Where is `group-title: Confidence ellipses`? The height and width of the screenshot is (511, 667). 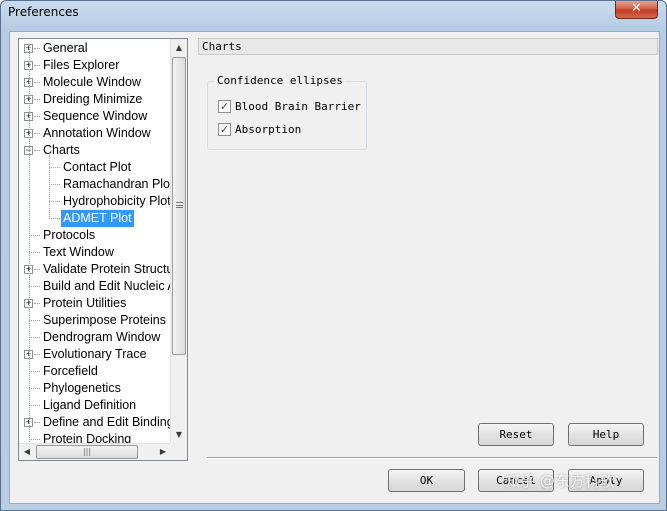
group-title: Confidence ellipses is located at coordinates (280, 80).